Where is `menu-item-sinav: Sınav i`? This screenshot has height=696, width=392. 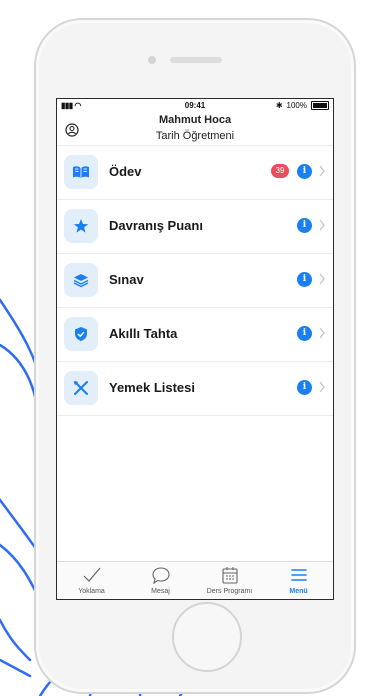
menu-item-sinav: Sınav i is located at coordinates (195, 280).